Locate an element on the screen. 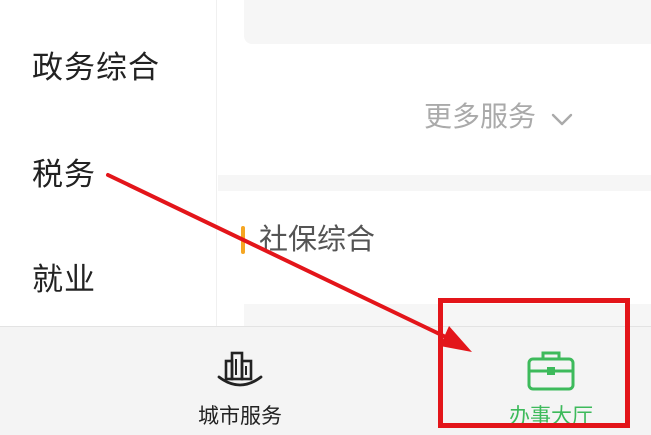  service-grid-remnant is located at coordinates (447, 22).